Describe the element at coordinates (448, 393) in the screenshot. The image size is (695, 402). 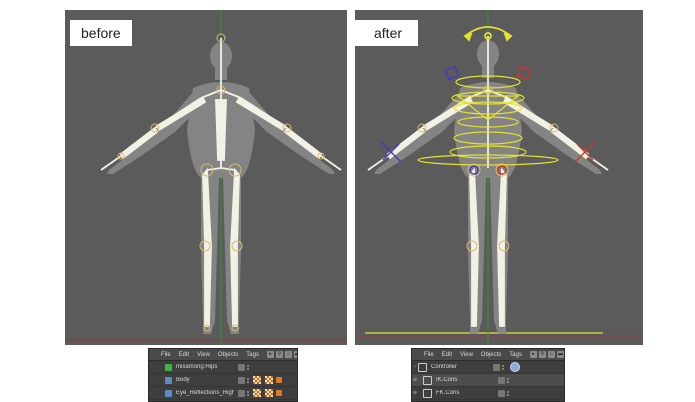
I see `object-name: FK.Cons` at that location.